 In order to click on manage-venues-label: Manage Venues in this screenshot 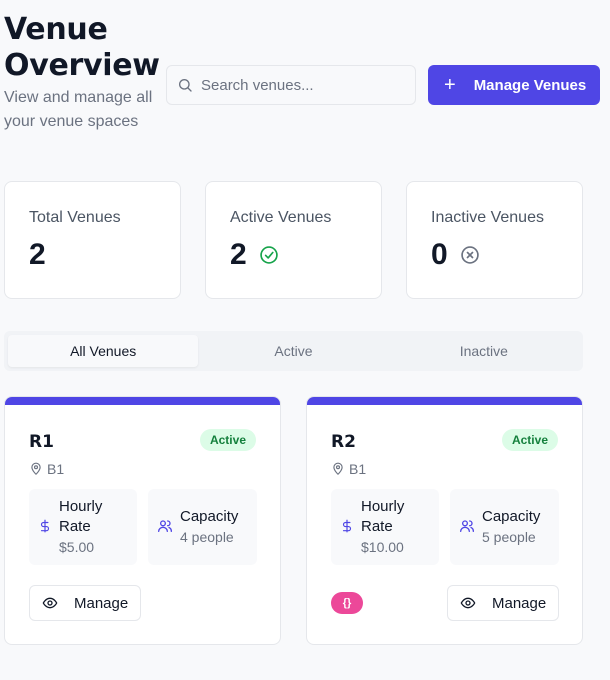, I will do `click(530, 85)`.